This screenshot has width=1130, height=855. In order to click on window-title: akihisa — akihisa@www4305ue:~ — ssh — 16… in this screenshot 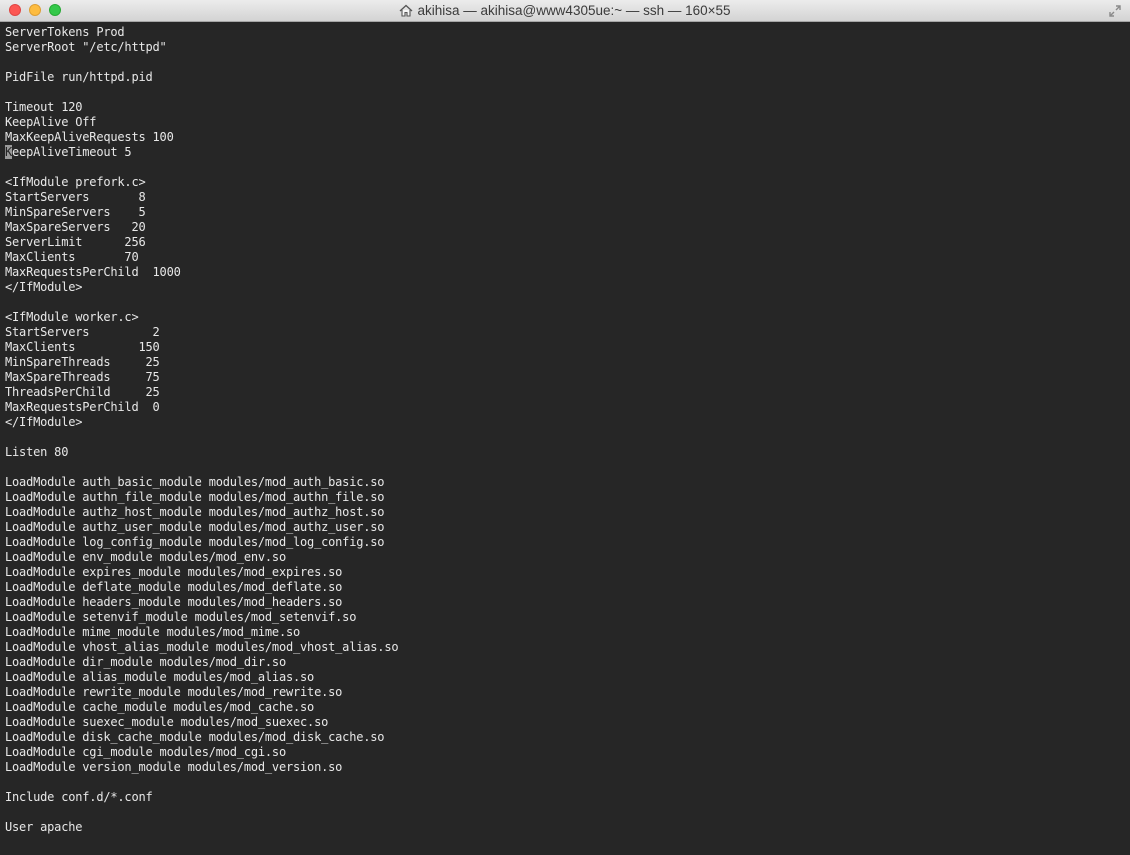, I will do `click(574, 10)`.